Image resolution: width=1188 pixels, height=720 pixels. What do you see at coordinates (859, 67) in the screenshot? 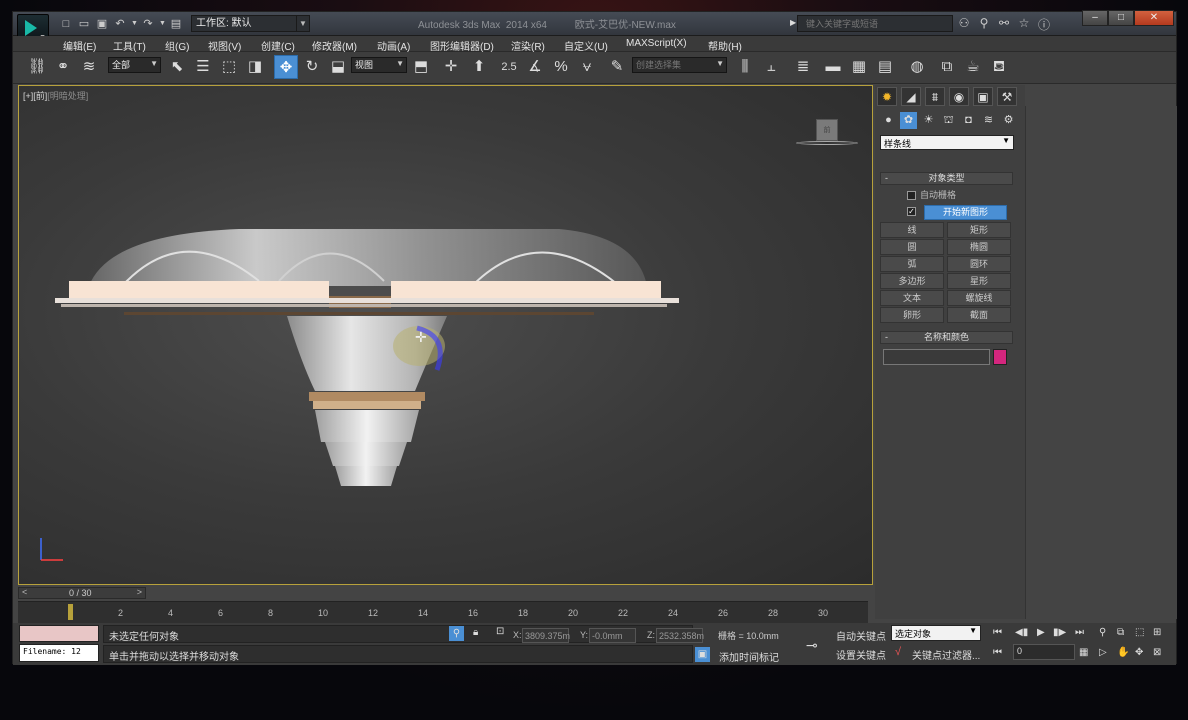
I see `curve-editor-icon: ▦` at bounding box center [859, 67].